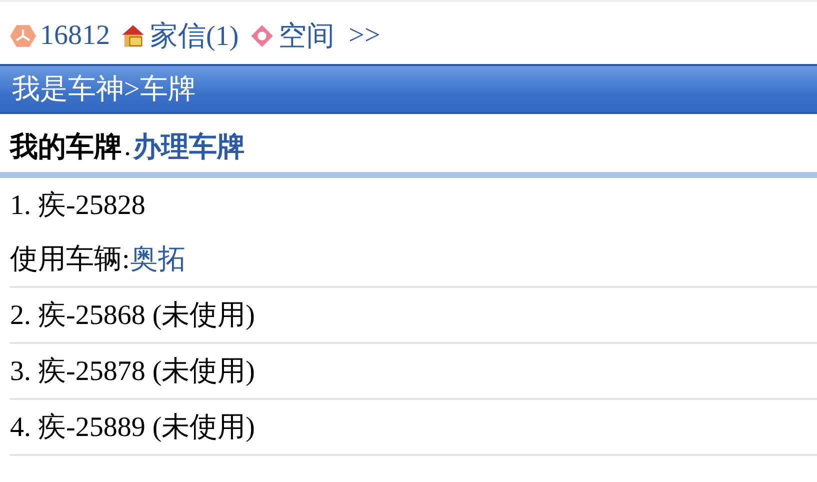 The height and width of the screenshot is (482, 817). What do you see at coordinates (133, 36) in the screenshot?
I see `house-mail-icon` at bounding box center [133, 36].